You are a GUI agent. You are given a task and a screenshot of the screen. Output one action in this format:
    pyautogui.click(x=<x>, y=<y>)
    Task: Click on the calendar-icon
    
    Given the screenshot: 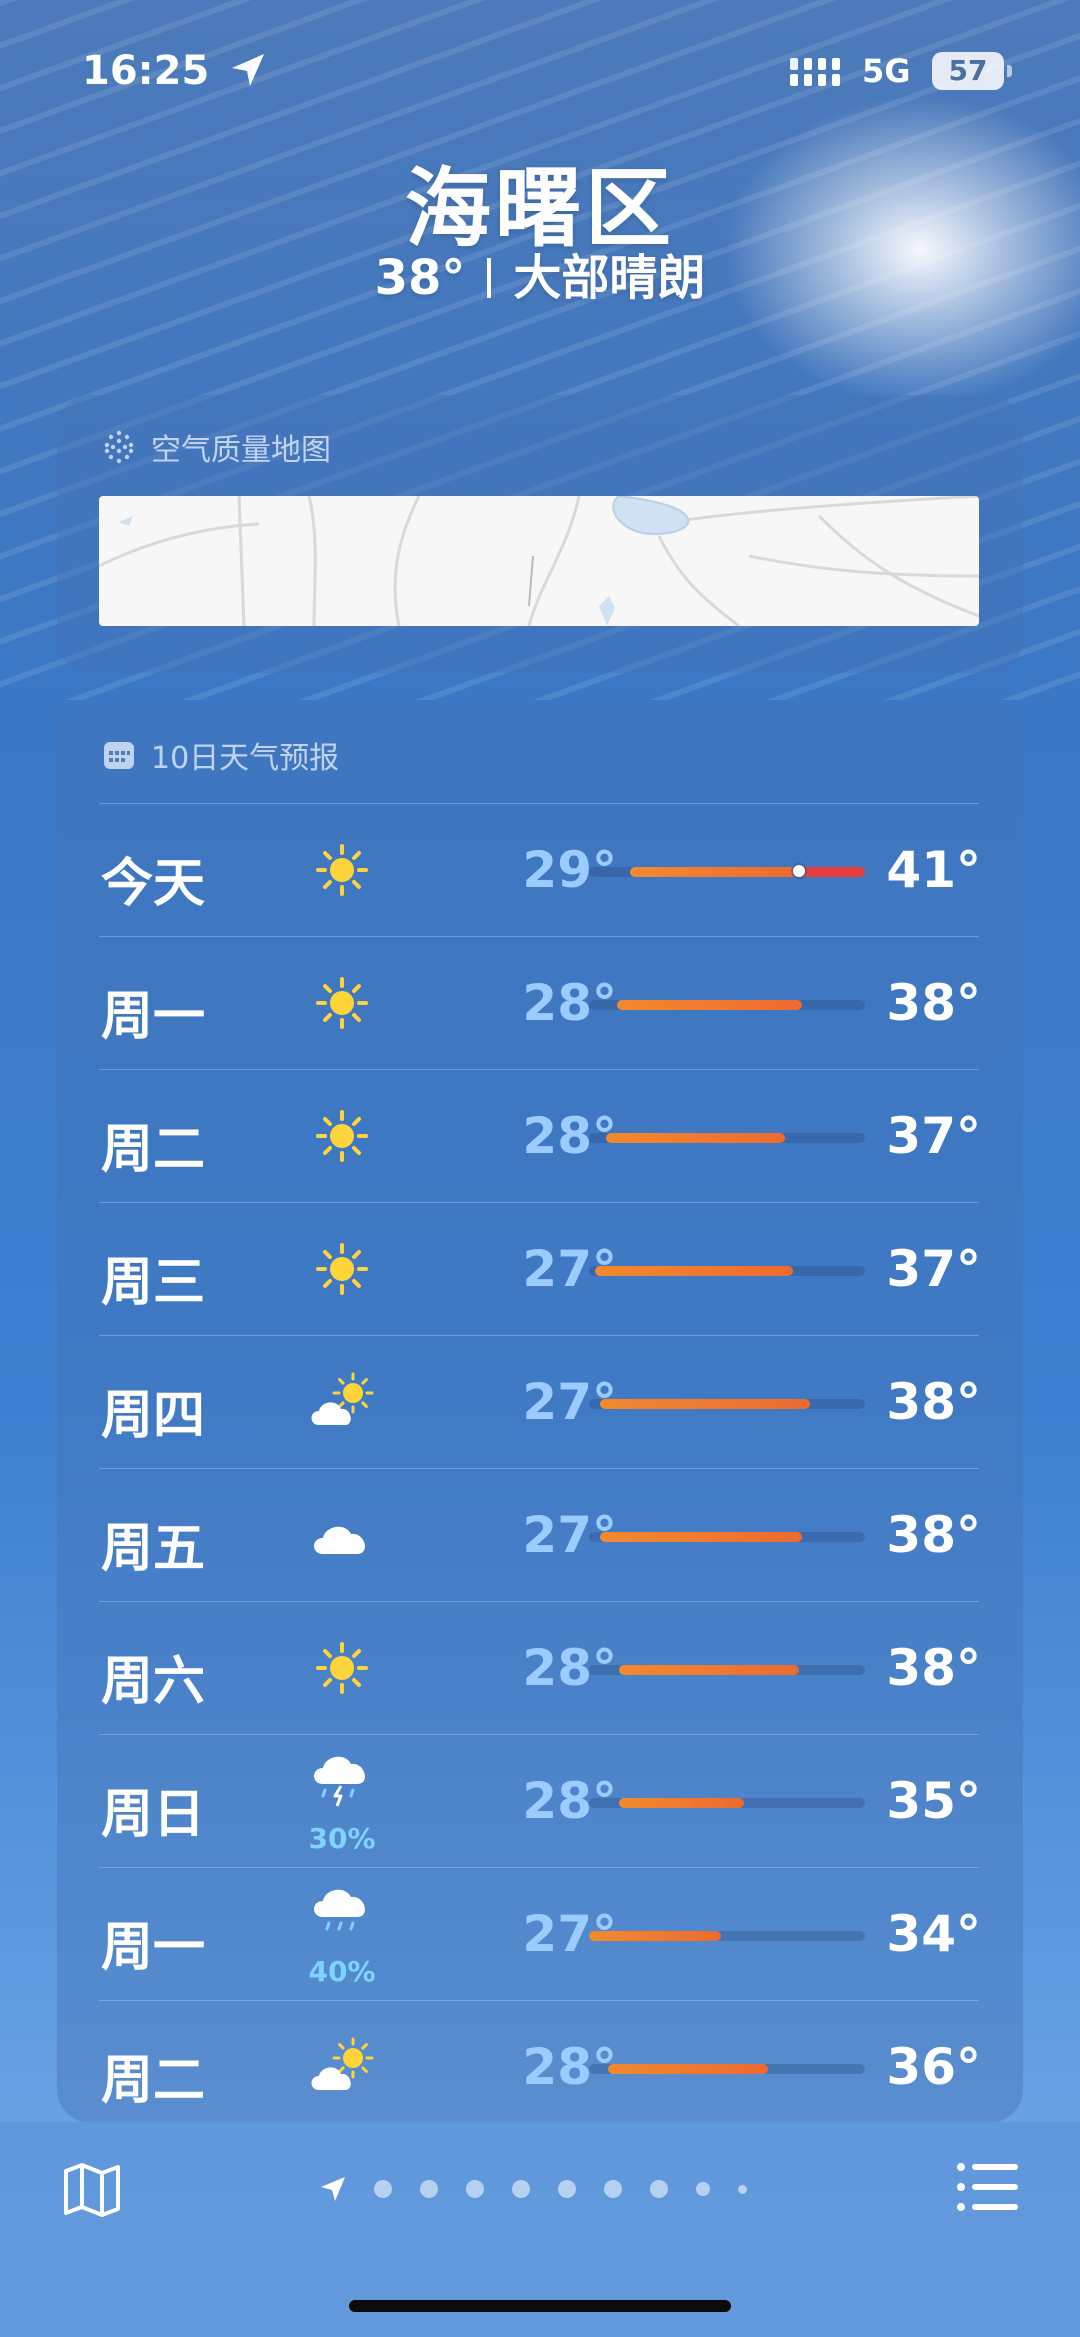 What is the action you would take?
    pyautogui.click(x=119, y=755)
    